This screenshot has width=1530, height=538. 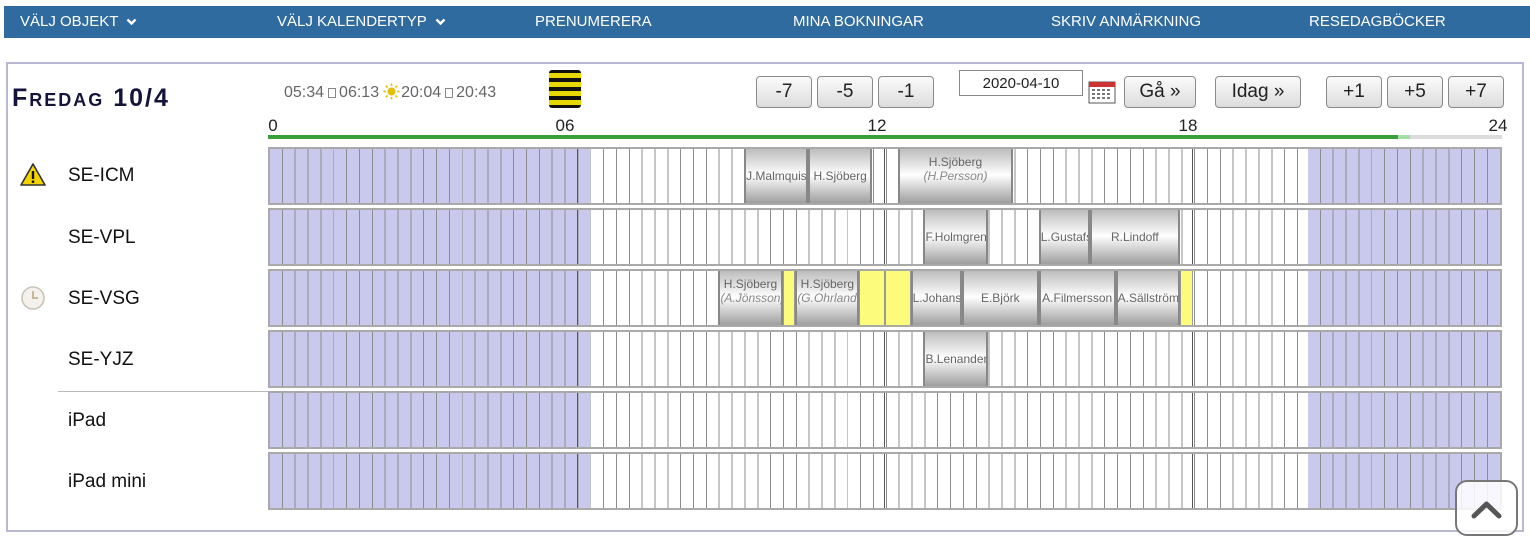 I want to click on row-label-se-icm: SE-ICM, so click(x=101, y=176).